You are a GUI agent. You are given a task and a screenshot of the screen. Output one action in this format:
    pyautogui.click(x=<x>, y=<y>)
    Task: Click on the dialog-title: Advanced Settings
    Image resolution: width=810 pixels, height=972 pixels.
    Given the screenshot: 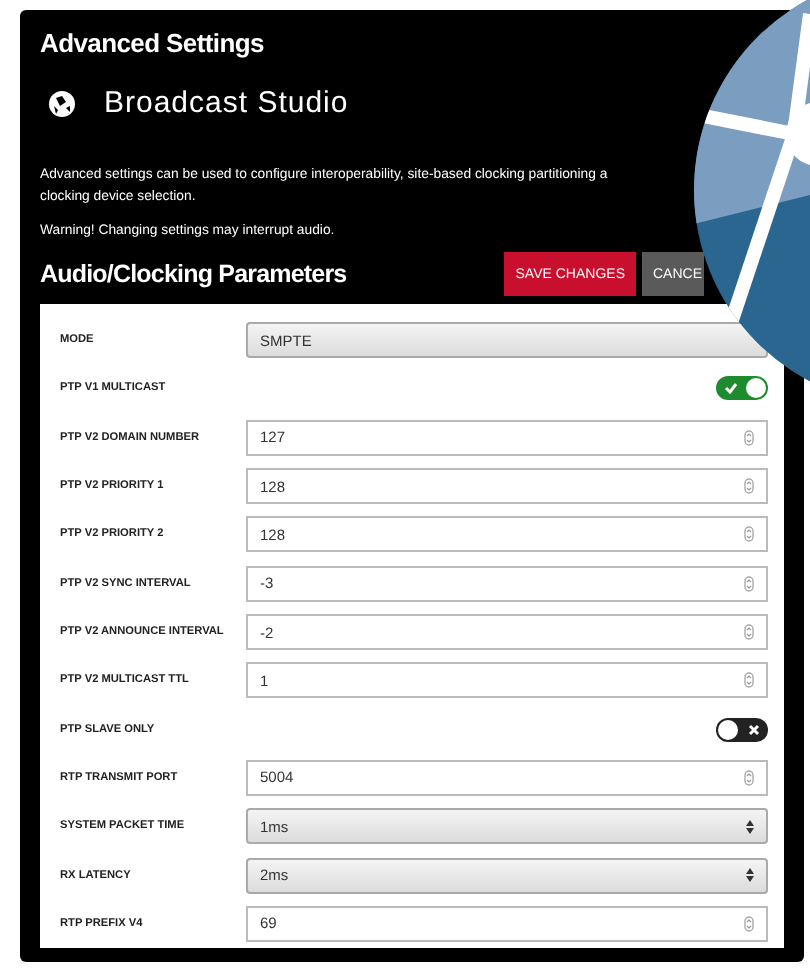 What is the action you would take?
    pyautogui.click(x=152, y=43)
    